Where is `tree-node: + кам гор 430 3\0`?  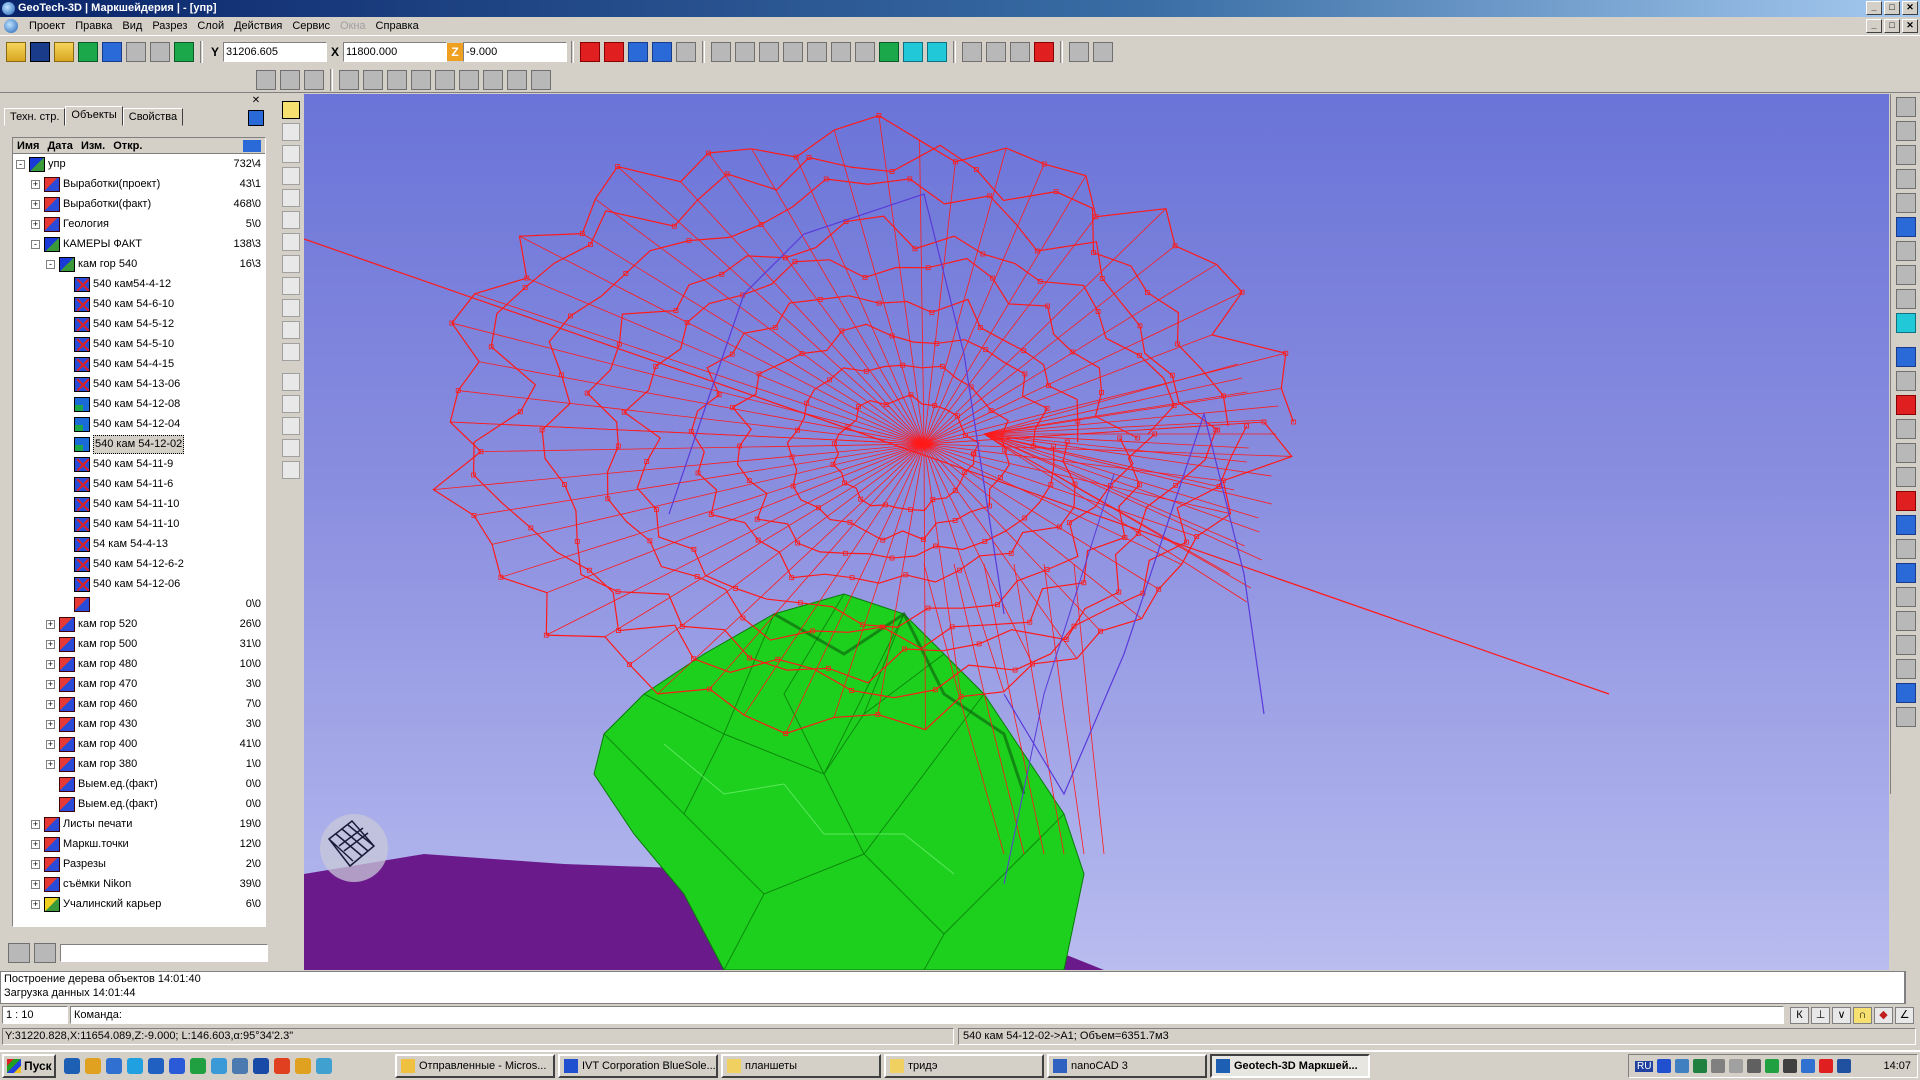
tree-node: + кам гор 430 3\0 is located at coordinates (139, 724).